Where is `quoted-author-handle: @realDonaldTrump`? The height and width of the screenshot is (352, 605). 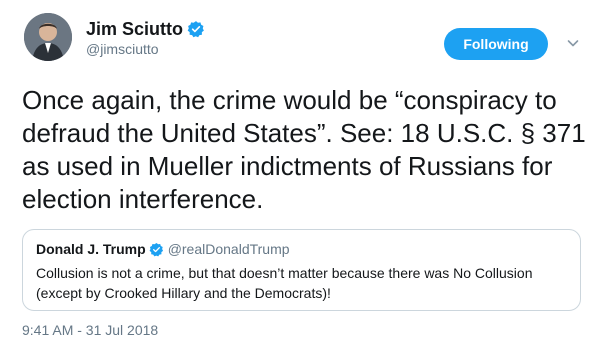 quoted-author-handle: @realDonaldTrump is located at coordinates (228, 249).